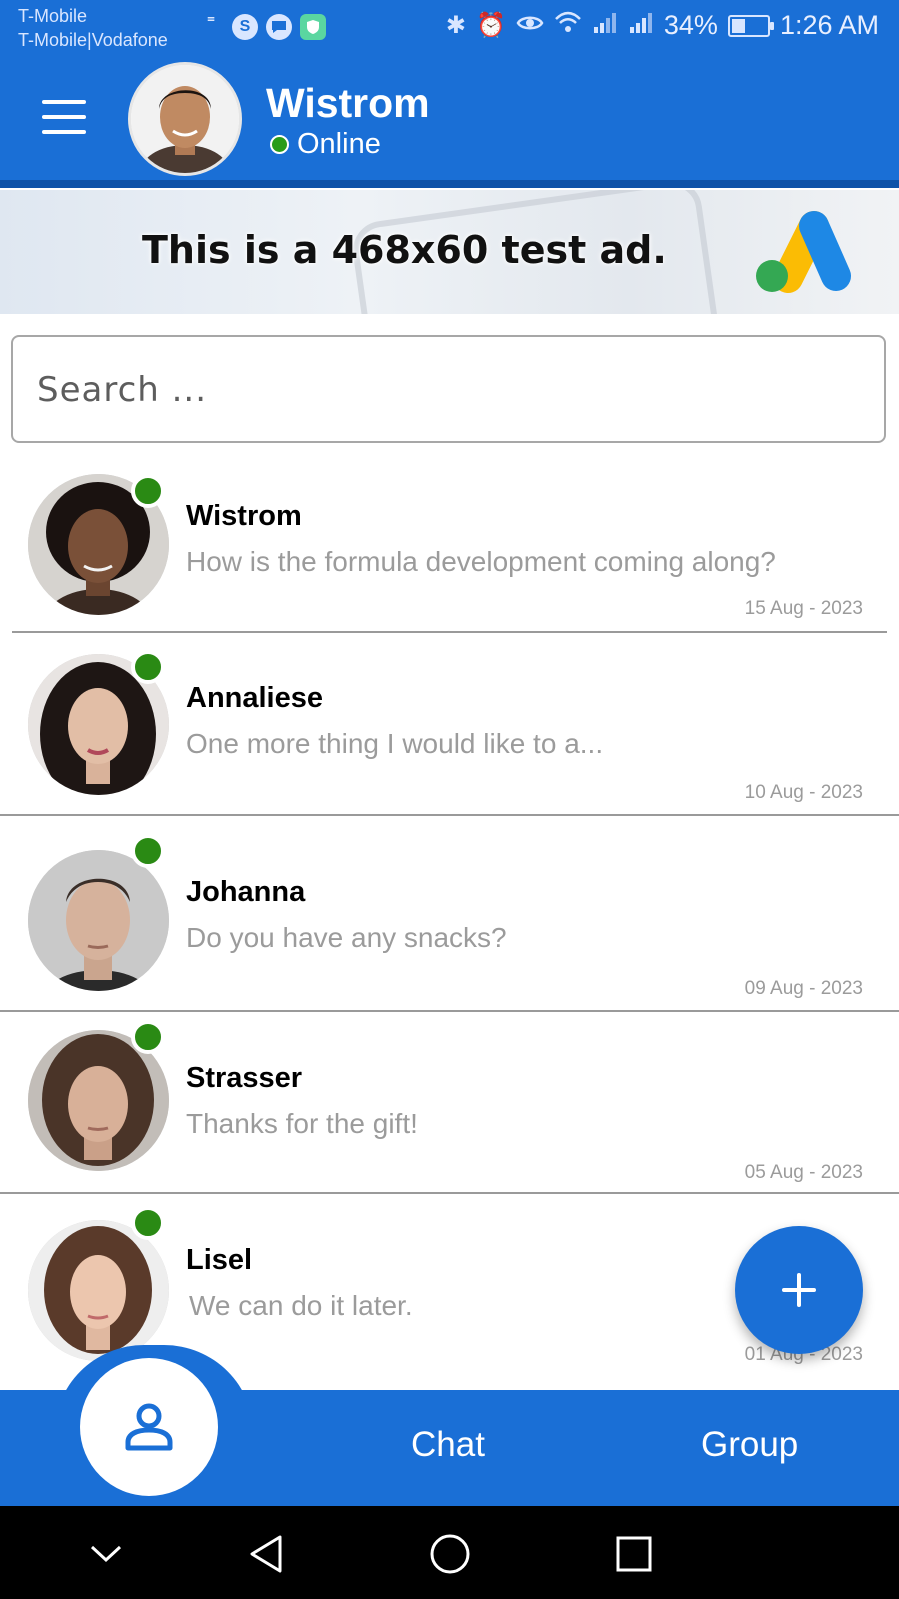  Describe the element at coordinates (449, 632) in the screenshot. I see `row-divider` at that location.